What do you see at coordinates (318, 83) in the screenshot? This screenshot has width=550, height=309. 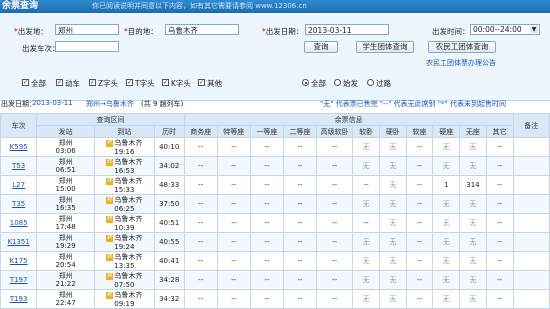 I see `pass-all-label: 全部` at bounding box center [318, 83].